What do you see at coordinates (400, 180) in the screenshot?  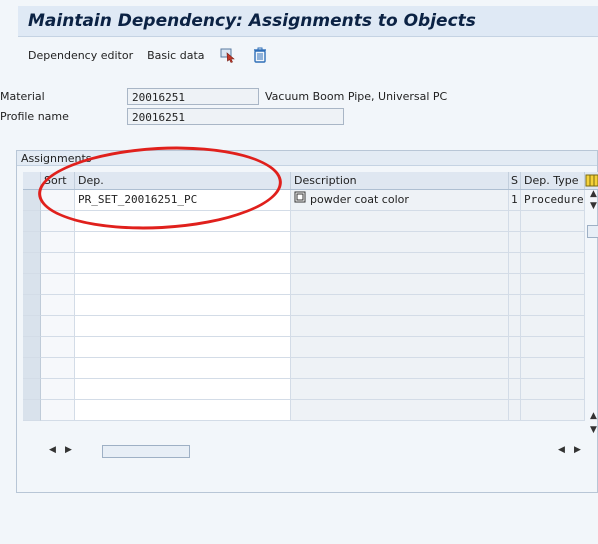 I see `col-description: Description` at bounding box center [400, 180].